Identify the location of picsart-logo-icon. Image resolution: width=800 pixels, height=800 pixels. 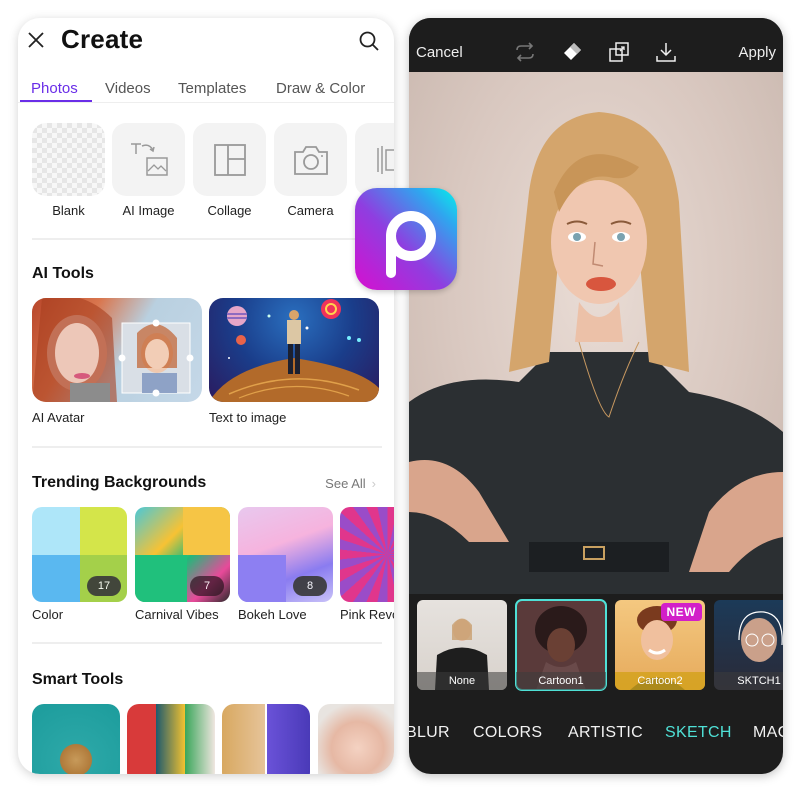
(411, 244).